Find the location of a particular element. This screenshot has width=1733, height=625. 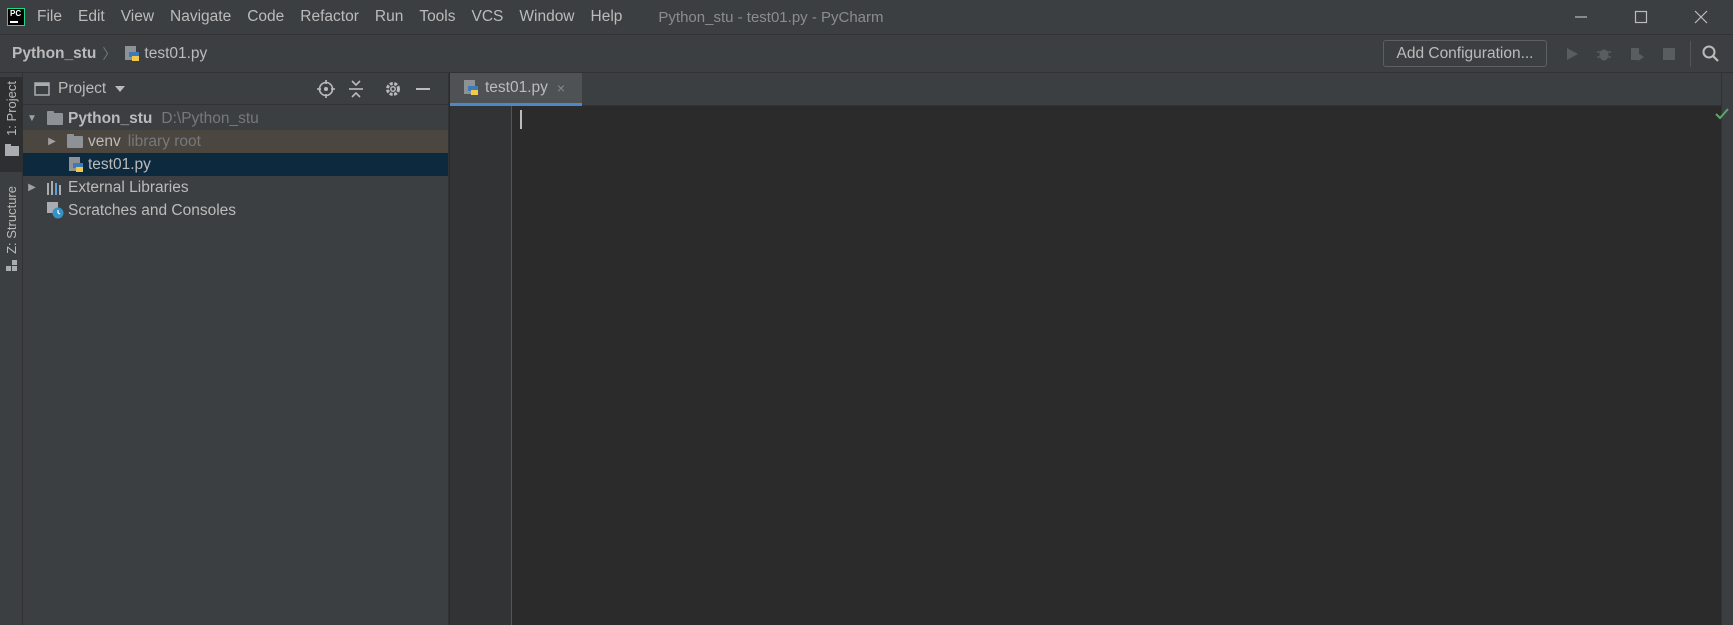

menu-file: File is located at coordinates (49, 17).